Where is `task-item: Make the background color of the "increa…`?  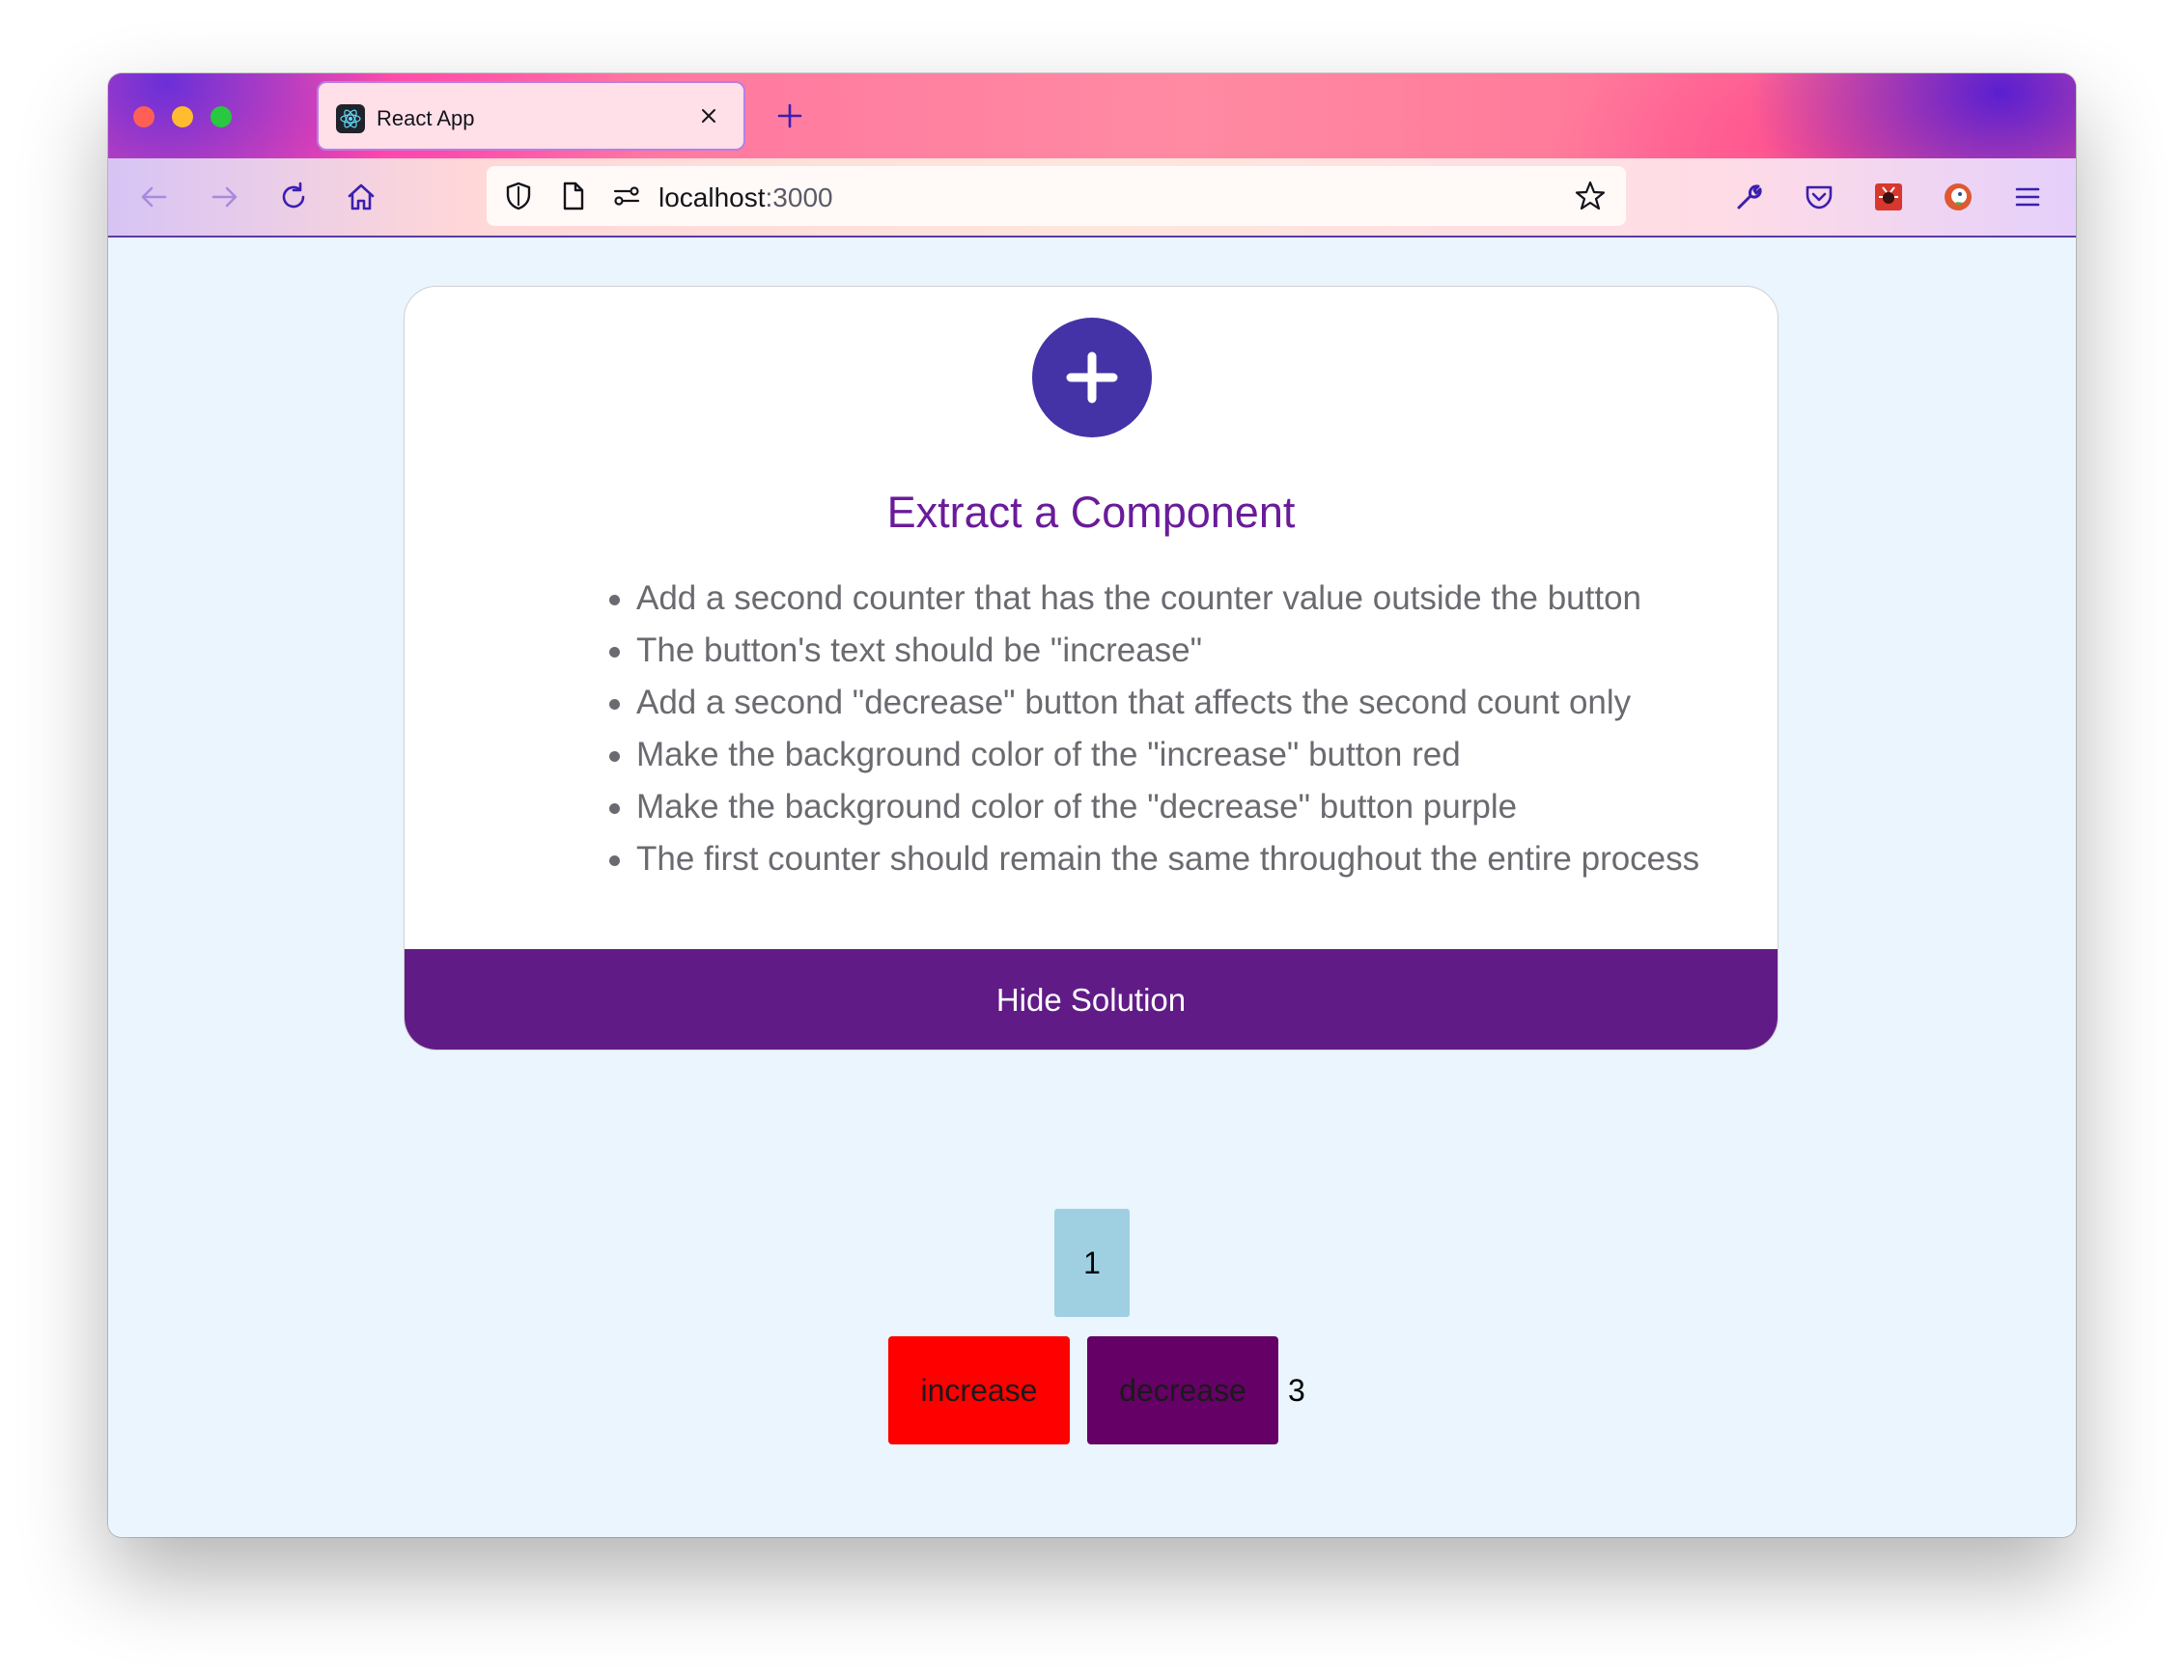
task-item: Make the background color of the "increa… is located at coordinates (1193, 755).